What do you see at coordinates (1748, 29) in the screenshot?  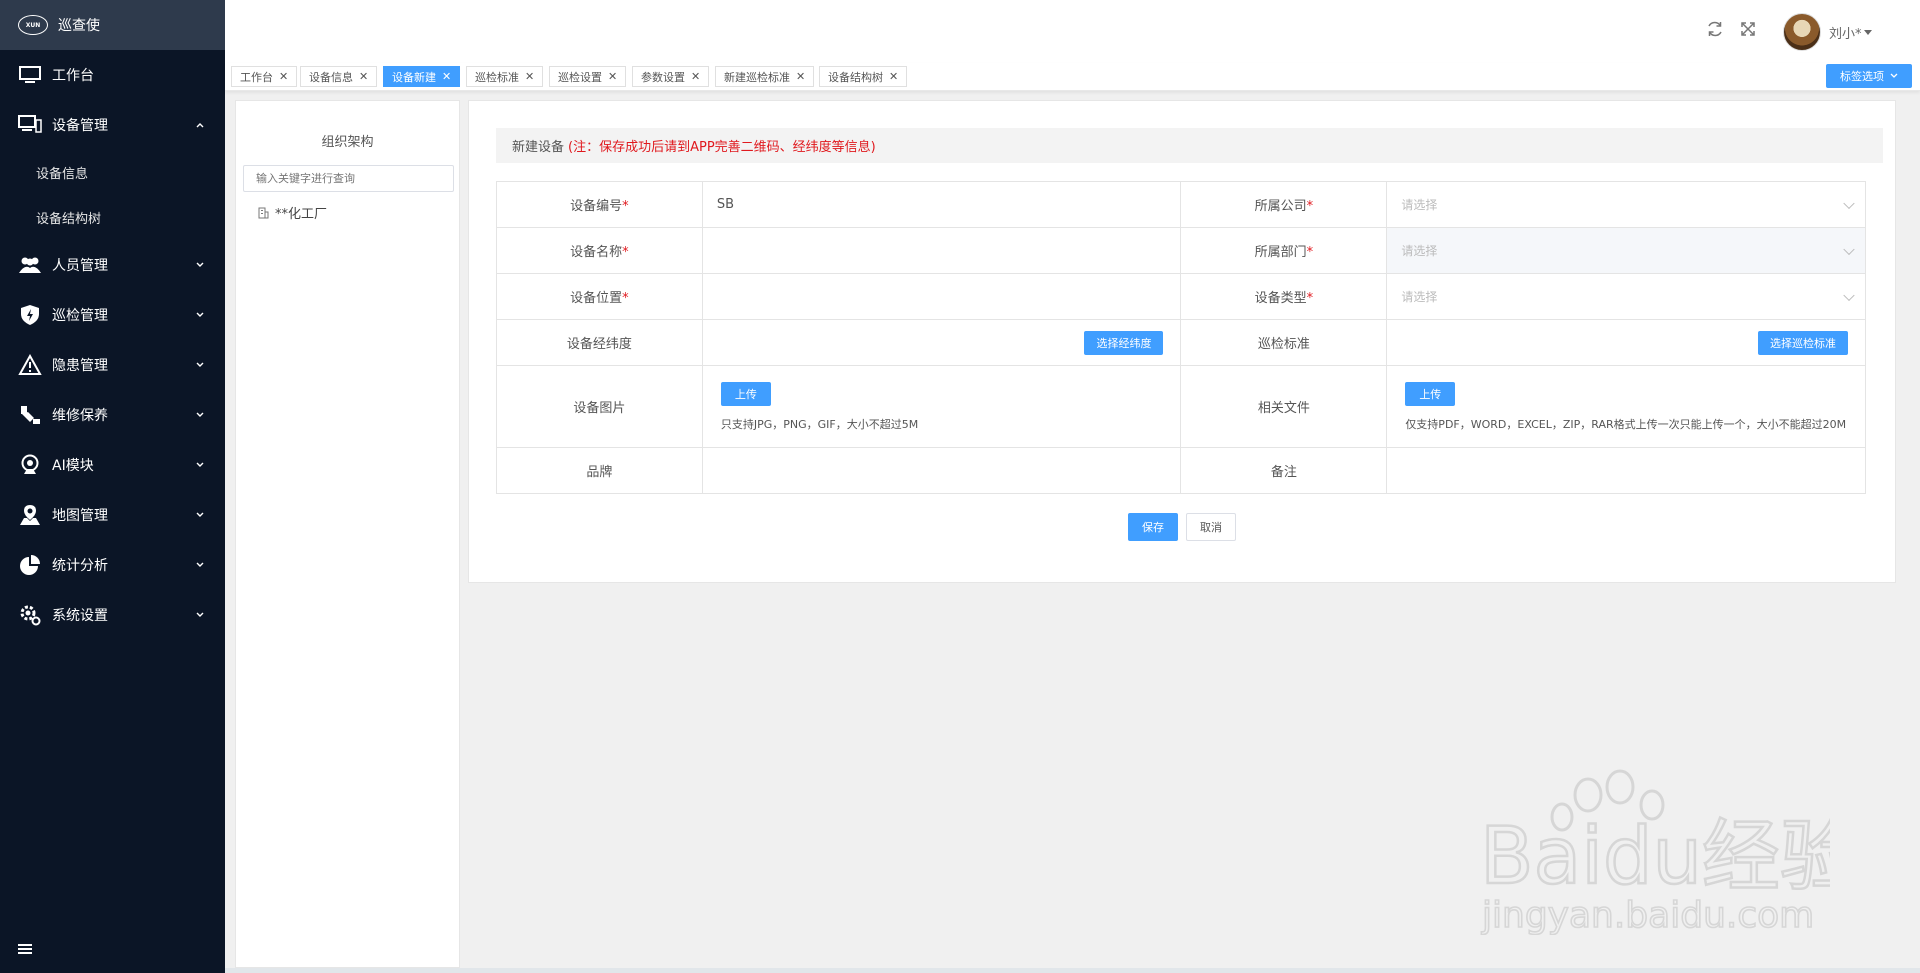 I see `fullscreen-icon` at bounding box center [1748, 29].